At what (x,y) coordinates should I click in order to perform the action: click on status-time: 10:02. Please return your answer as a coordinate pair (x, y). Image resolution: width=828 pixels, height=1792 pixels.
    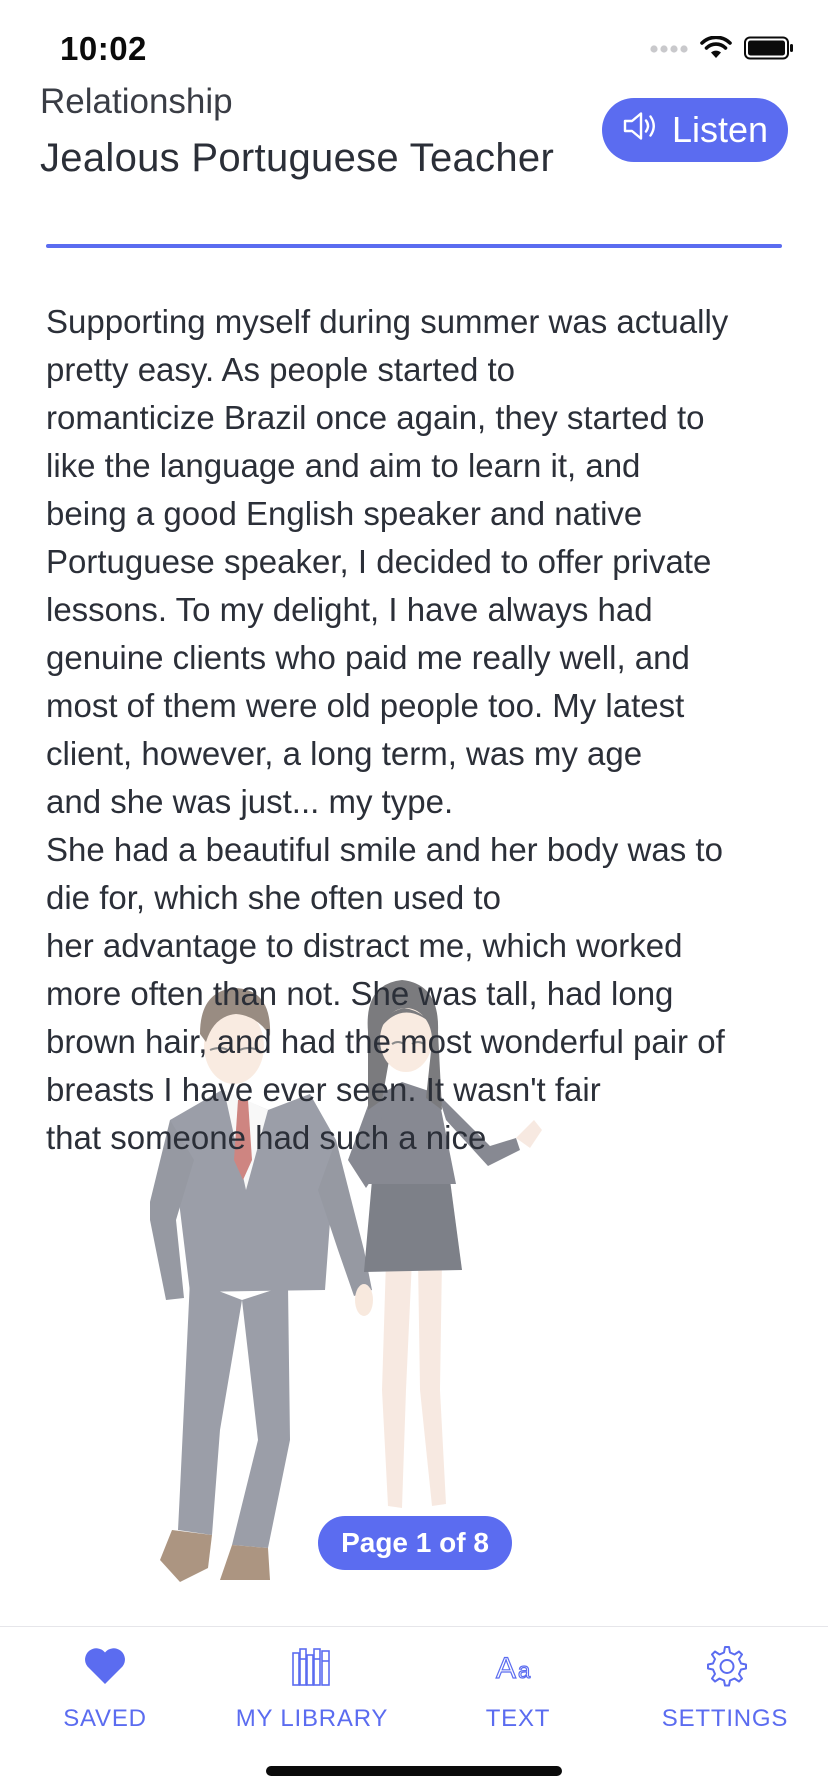
    Looking at the image, I should click on (103, 48).